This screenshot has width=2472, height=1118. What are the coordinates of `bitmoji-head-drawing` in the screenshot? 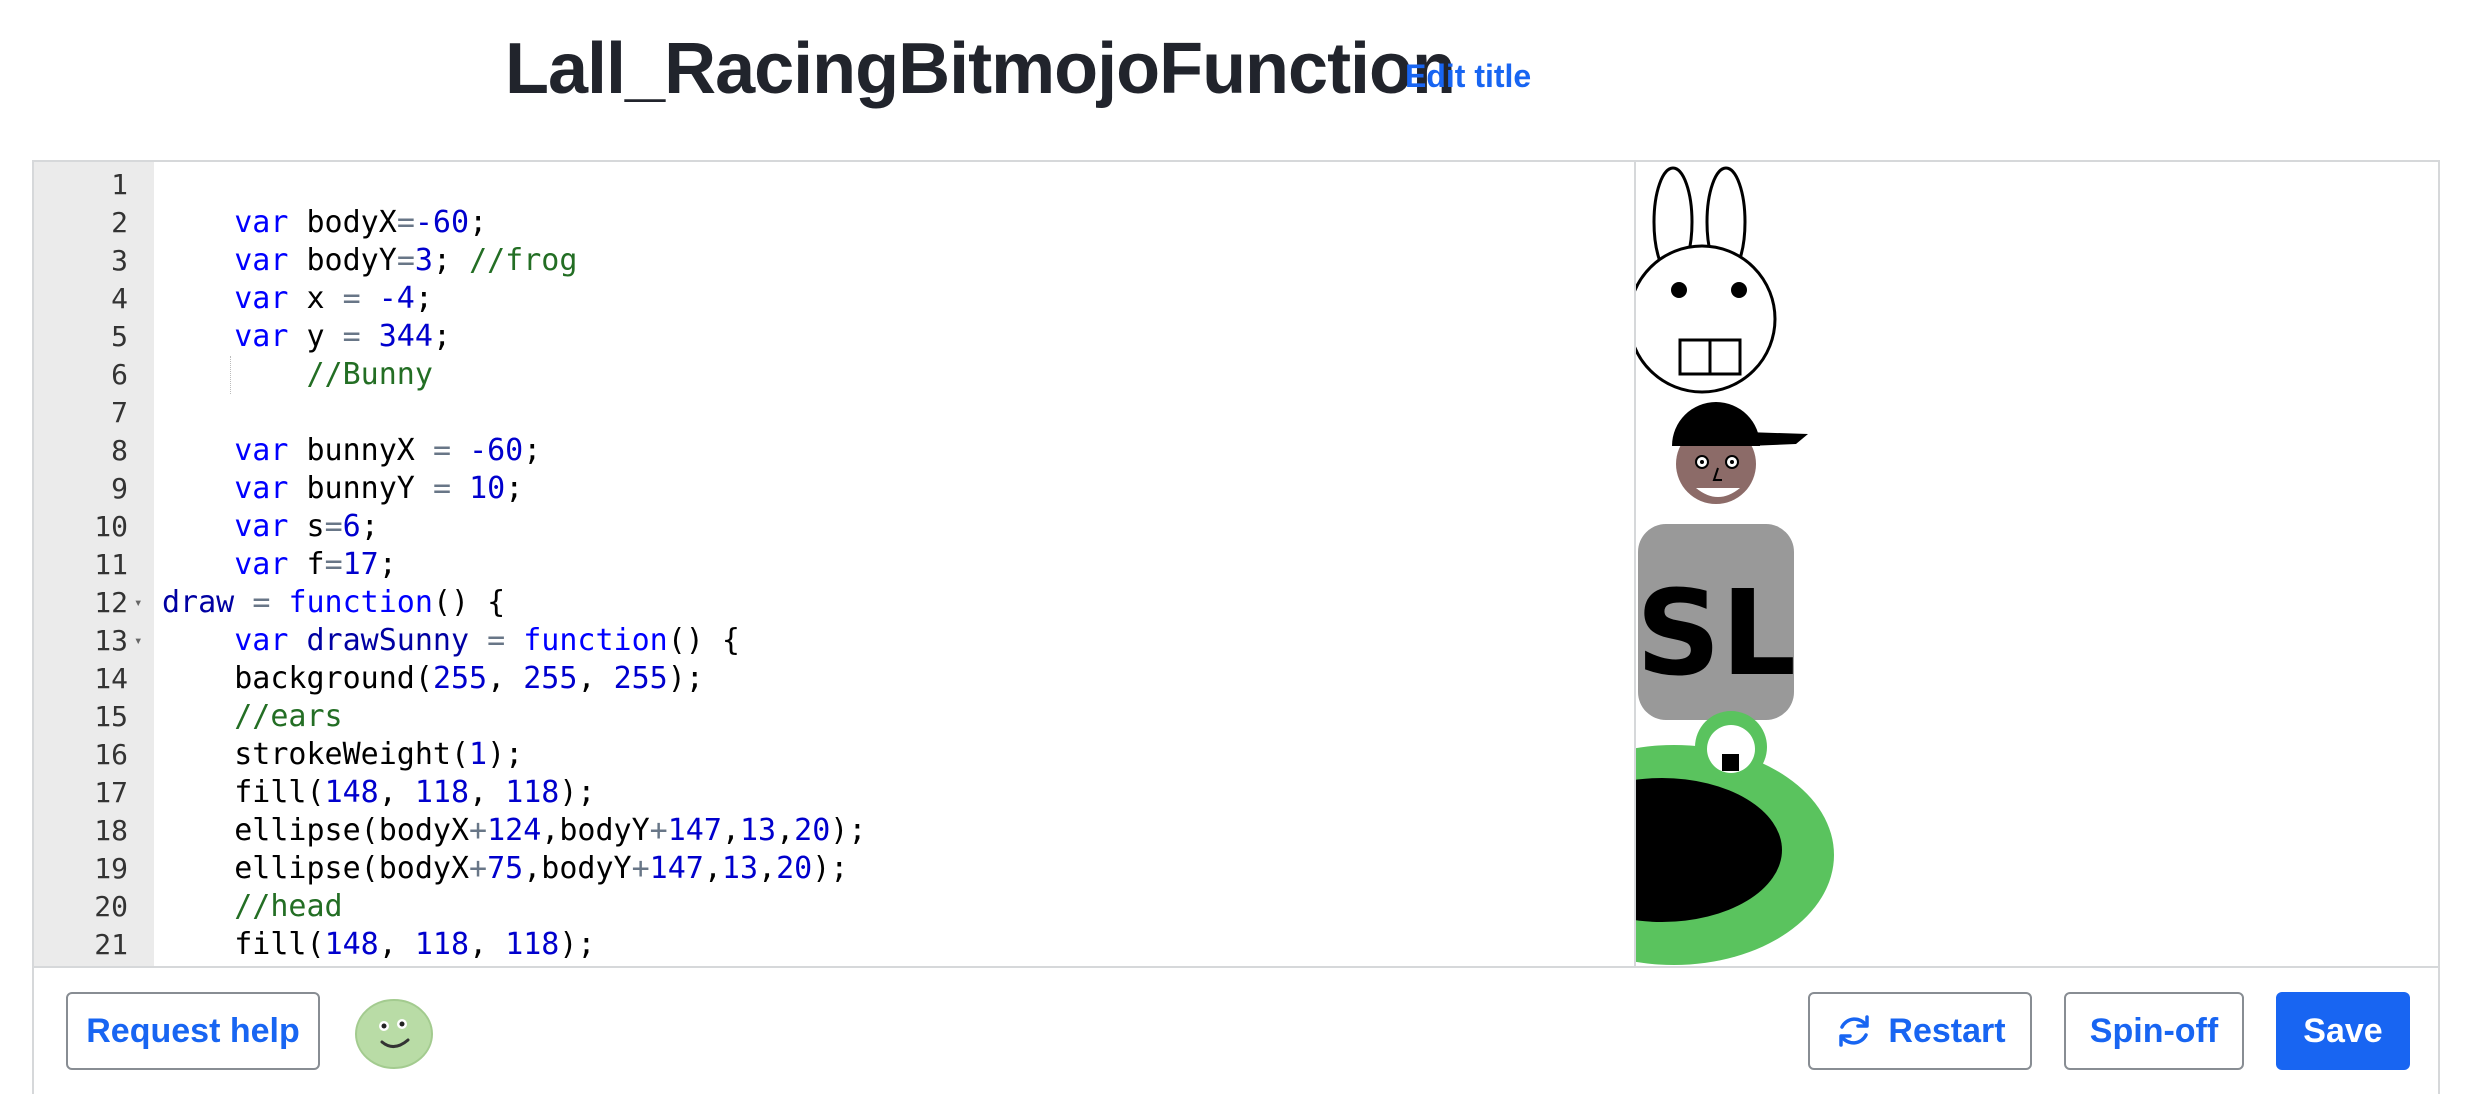 It's located at (1740, 453).